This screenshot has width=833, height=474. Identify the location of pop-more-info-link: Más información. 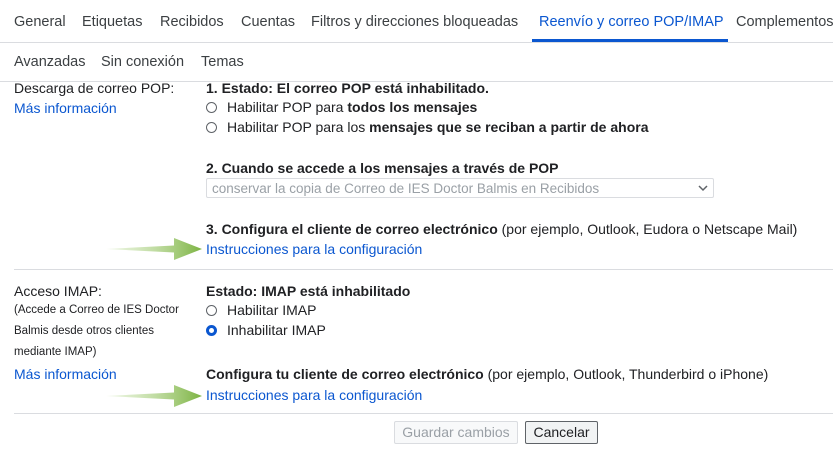
(65, 108).